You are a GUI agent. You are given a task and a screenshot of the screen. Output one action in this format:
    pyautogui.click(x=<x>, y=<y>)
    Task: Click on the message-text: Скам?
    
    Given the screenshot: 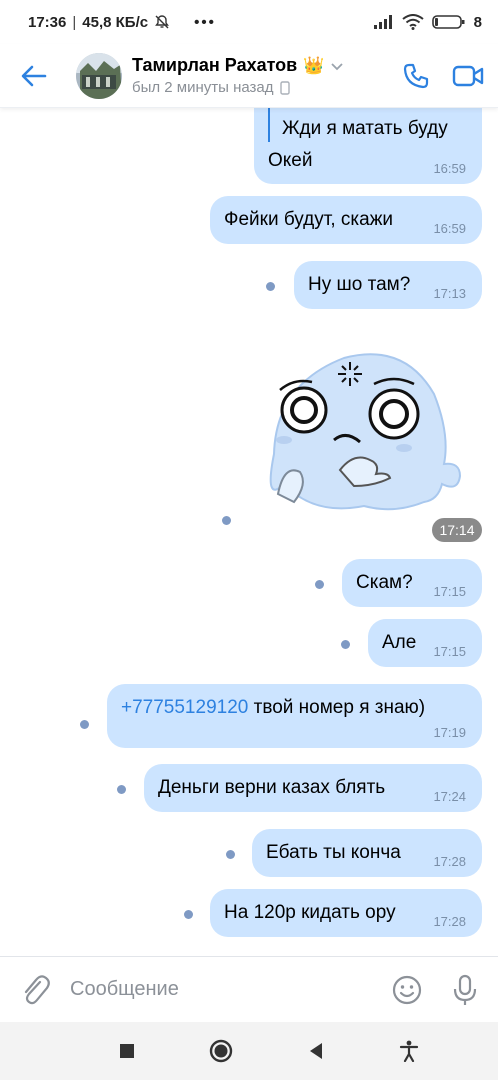 What is the action you would take?
    pyautogui.click(x=384, y=582)
    